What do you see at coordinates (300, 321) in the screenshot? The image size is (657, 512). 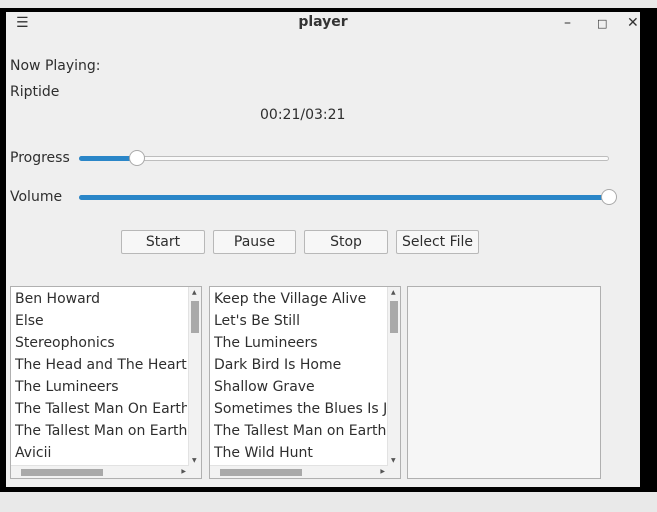 I see `list-item: Let's Be Still` at bounding box center [300, 321].